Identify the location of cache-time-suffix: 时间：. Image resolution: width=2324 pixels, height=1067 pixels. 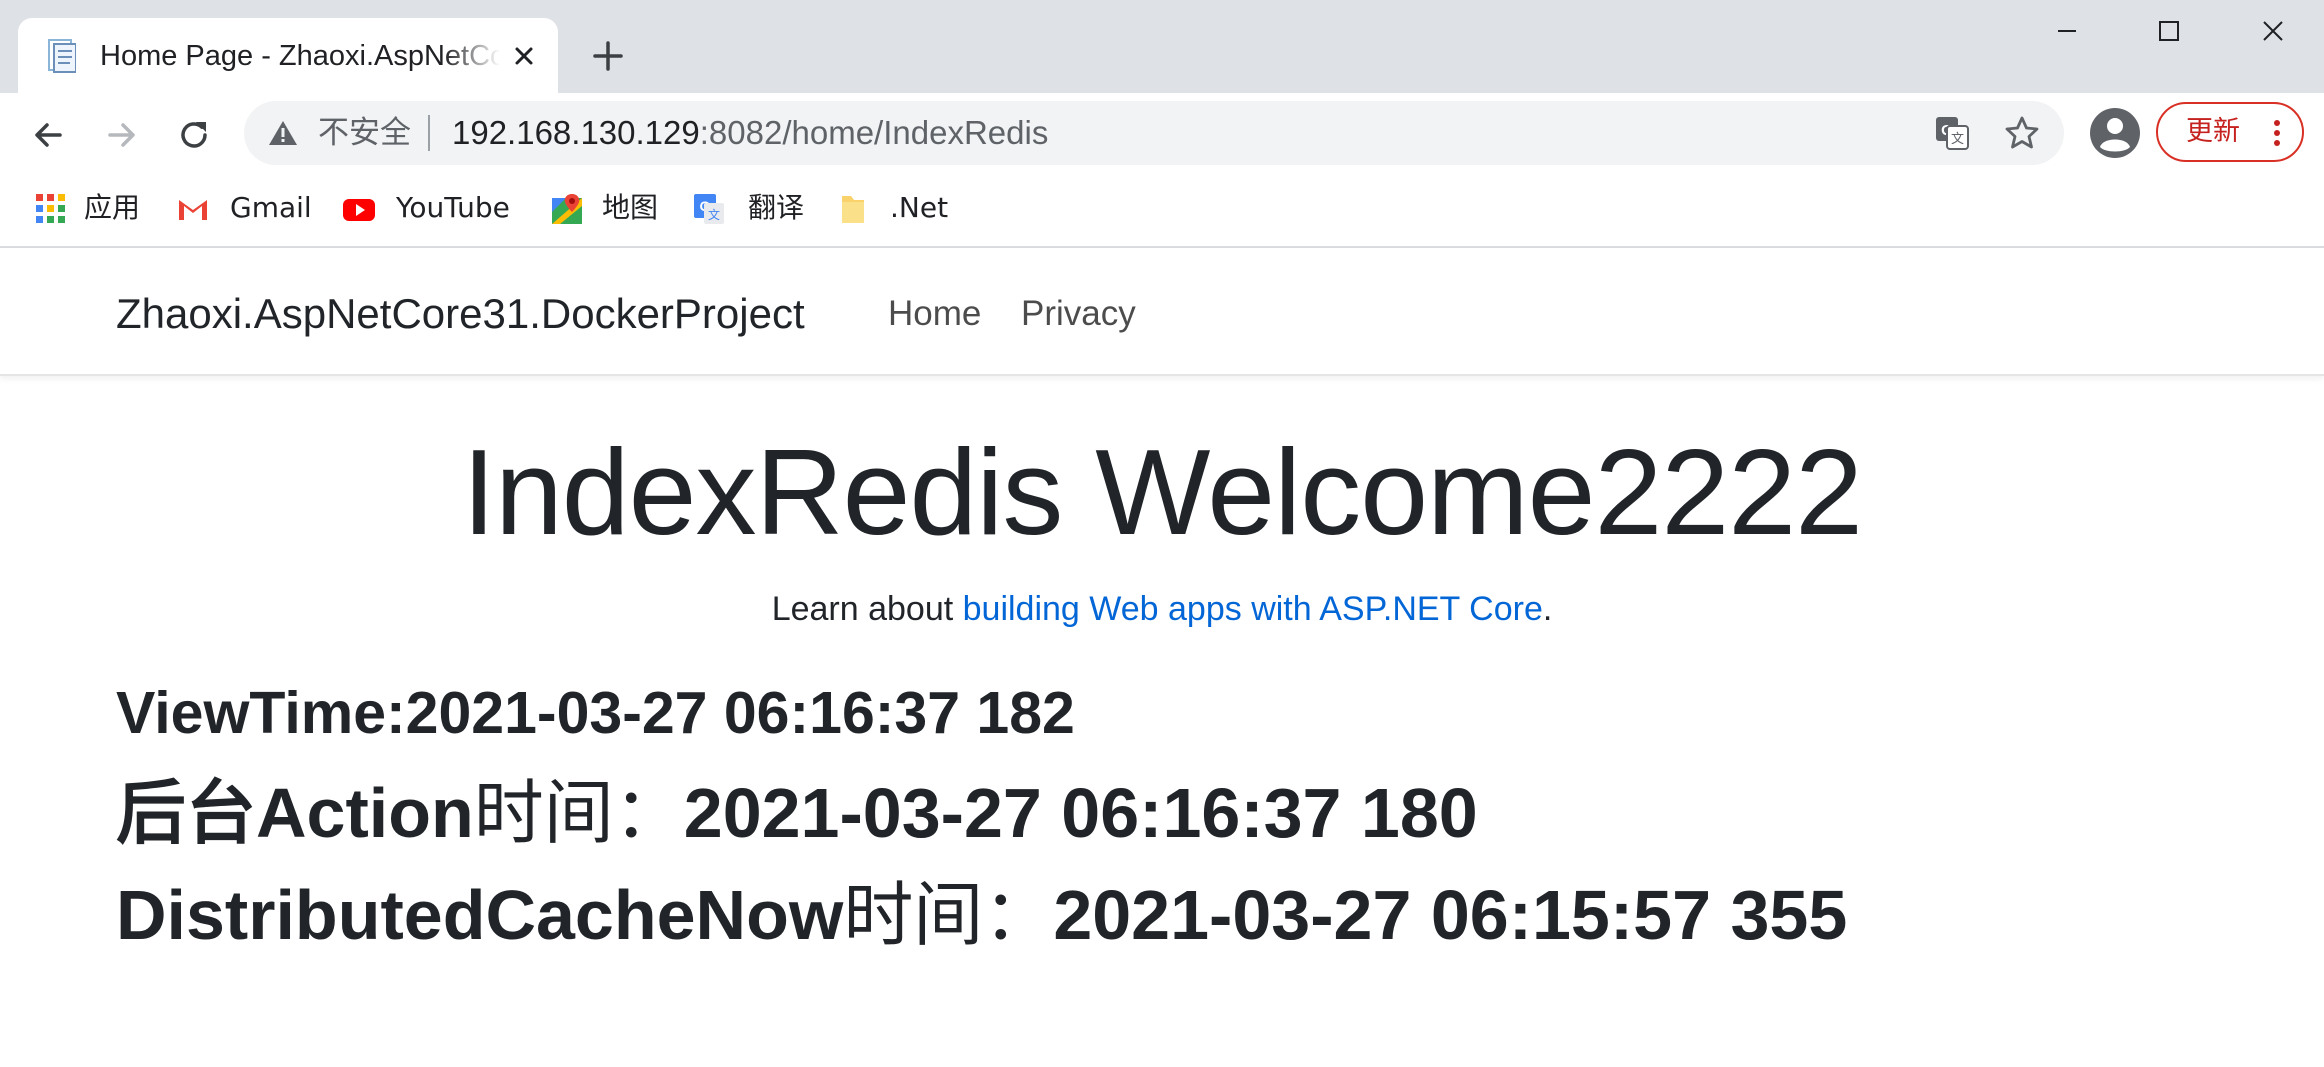
(948, 915).